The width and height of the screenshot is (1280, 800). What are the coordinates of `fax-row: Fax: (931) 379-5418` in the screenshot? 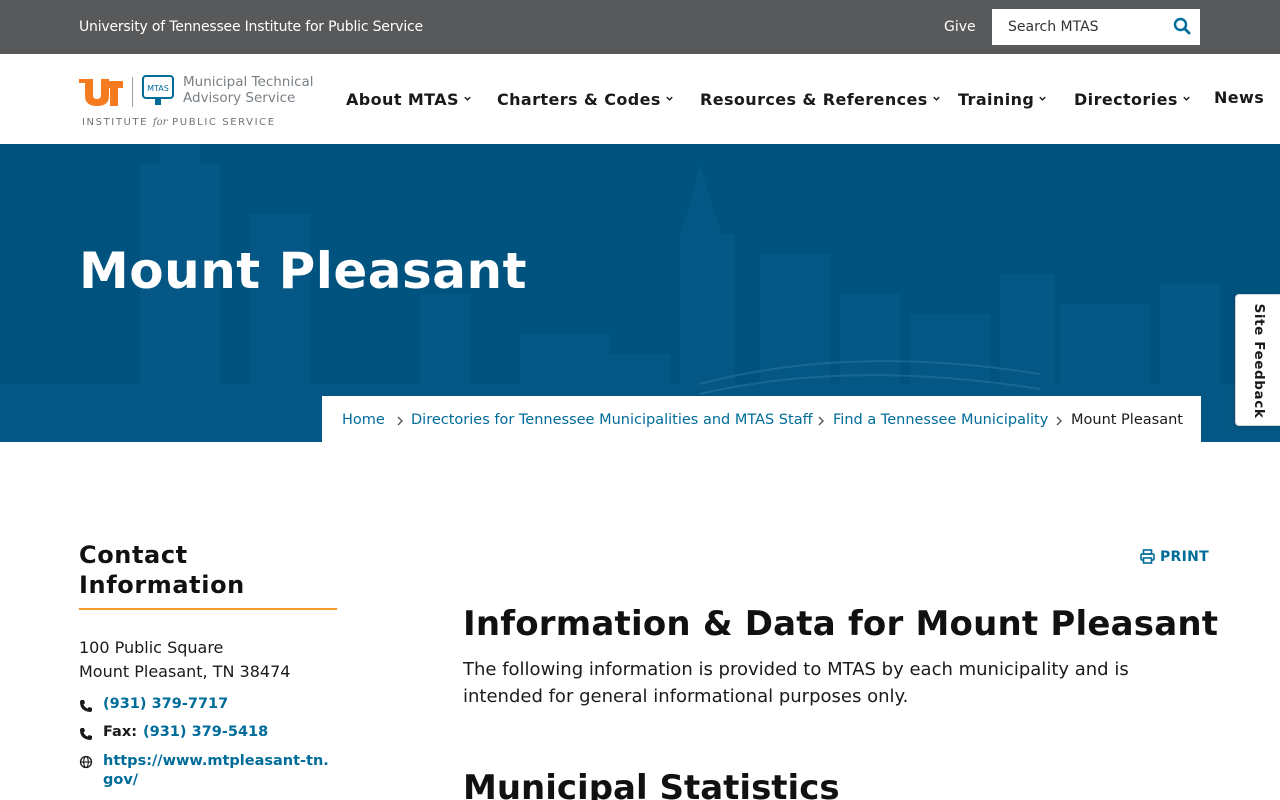 It's located at (208, 736).